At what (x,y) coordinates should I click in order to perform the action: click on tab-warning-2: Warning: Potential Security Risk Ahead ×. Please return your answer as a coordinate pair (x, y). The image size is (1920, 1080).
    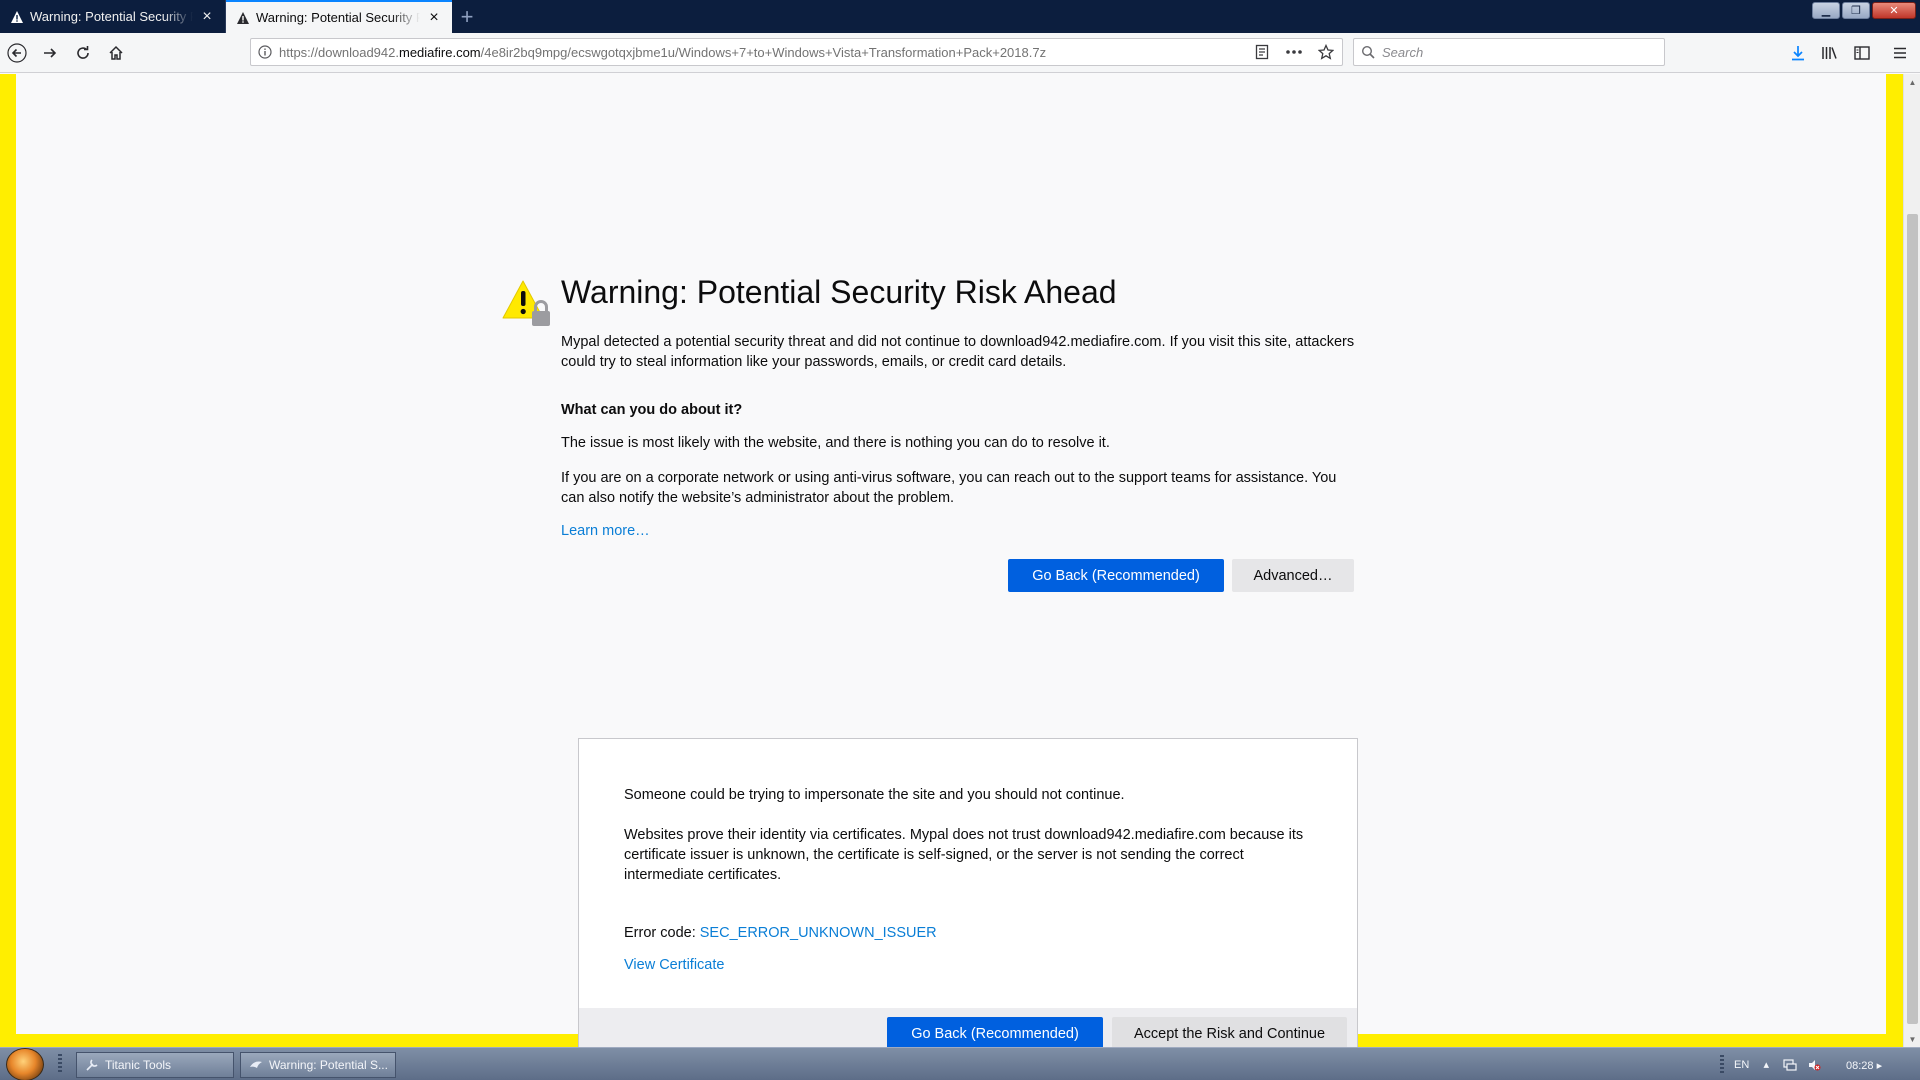
    Looking at the image, I should click on (339, 16).